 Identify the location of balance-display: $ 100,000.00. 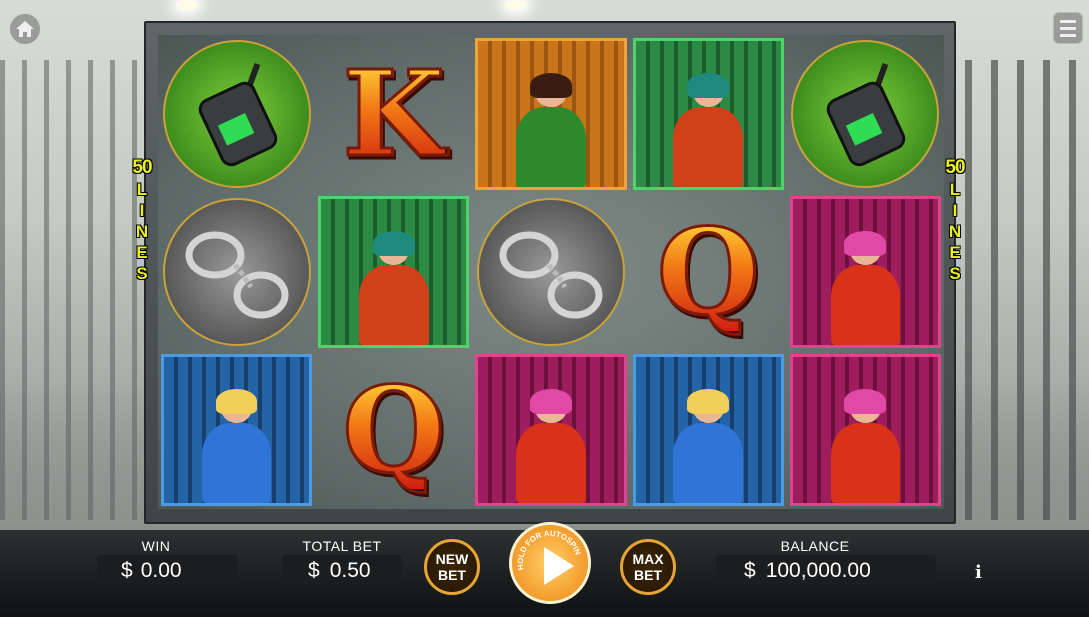
(826, 571).